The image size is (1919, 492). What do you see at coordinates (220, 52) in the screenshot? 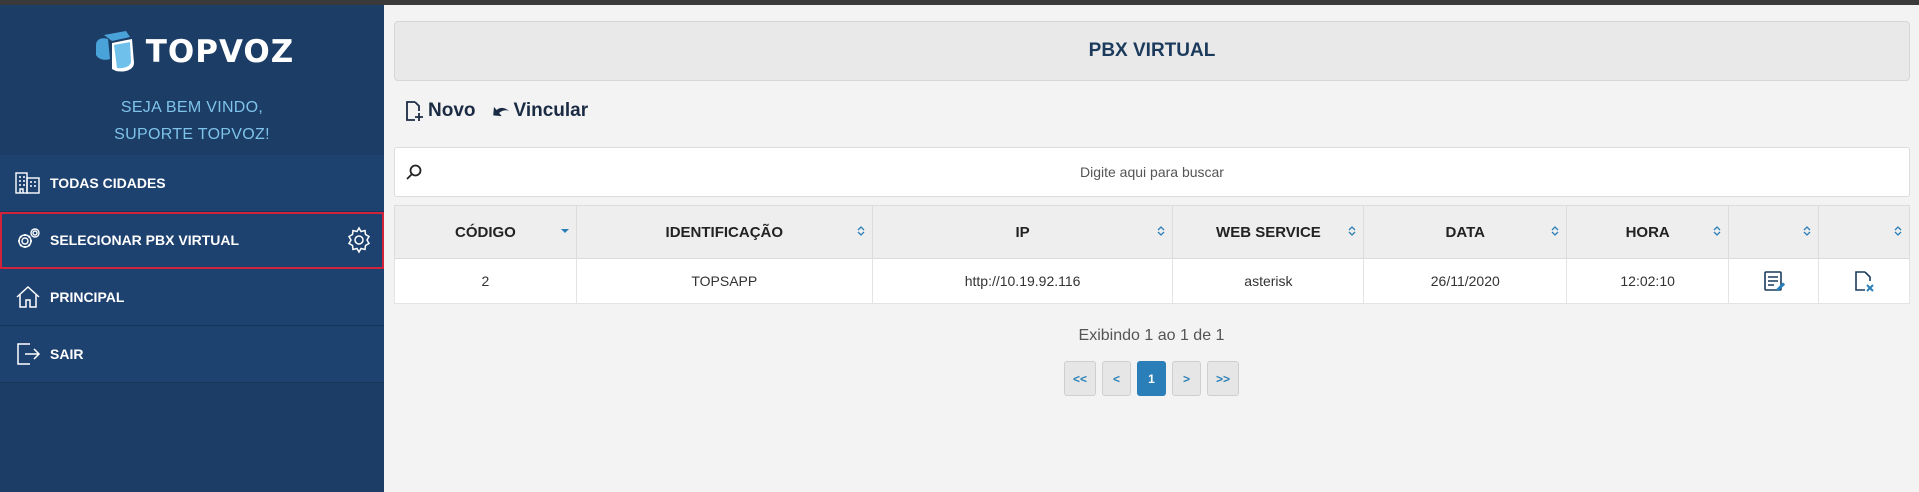
I see `brand-name: TOPVOZ` at bounding box center [220, 52].